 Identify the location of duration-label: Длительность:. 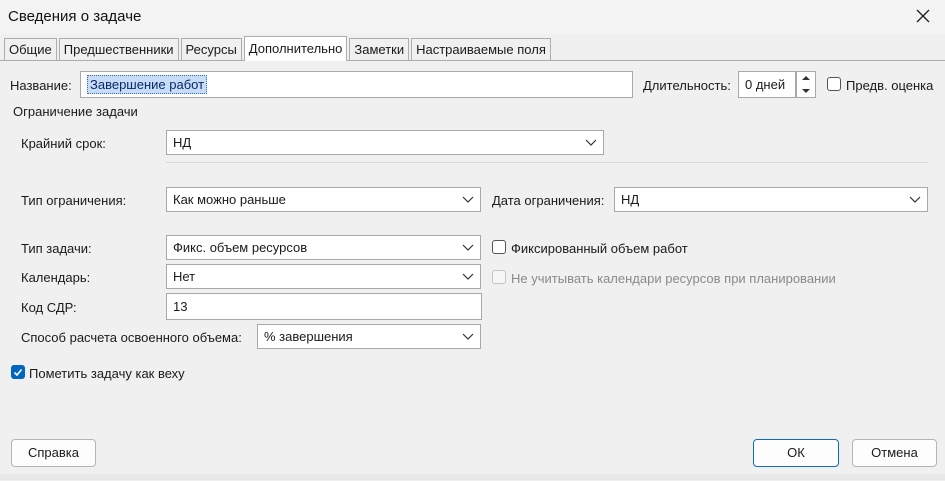
(687, 85).